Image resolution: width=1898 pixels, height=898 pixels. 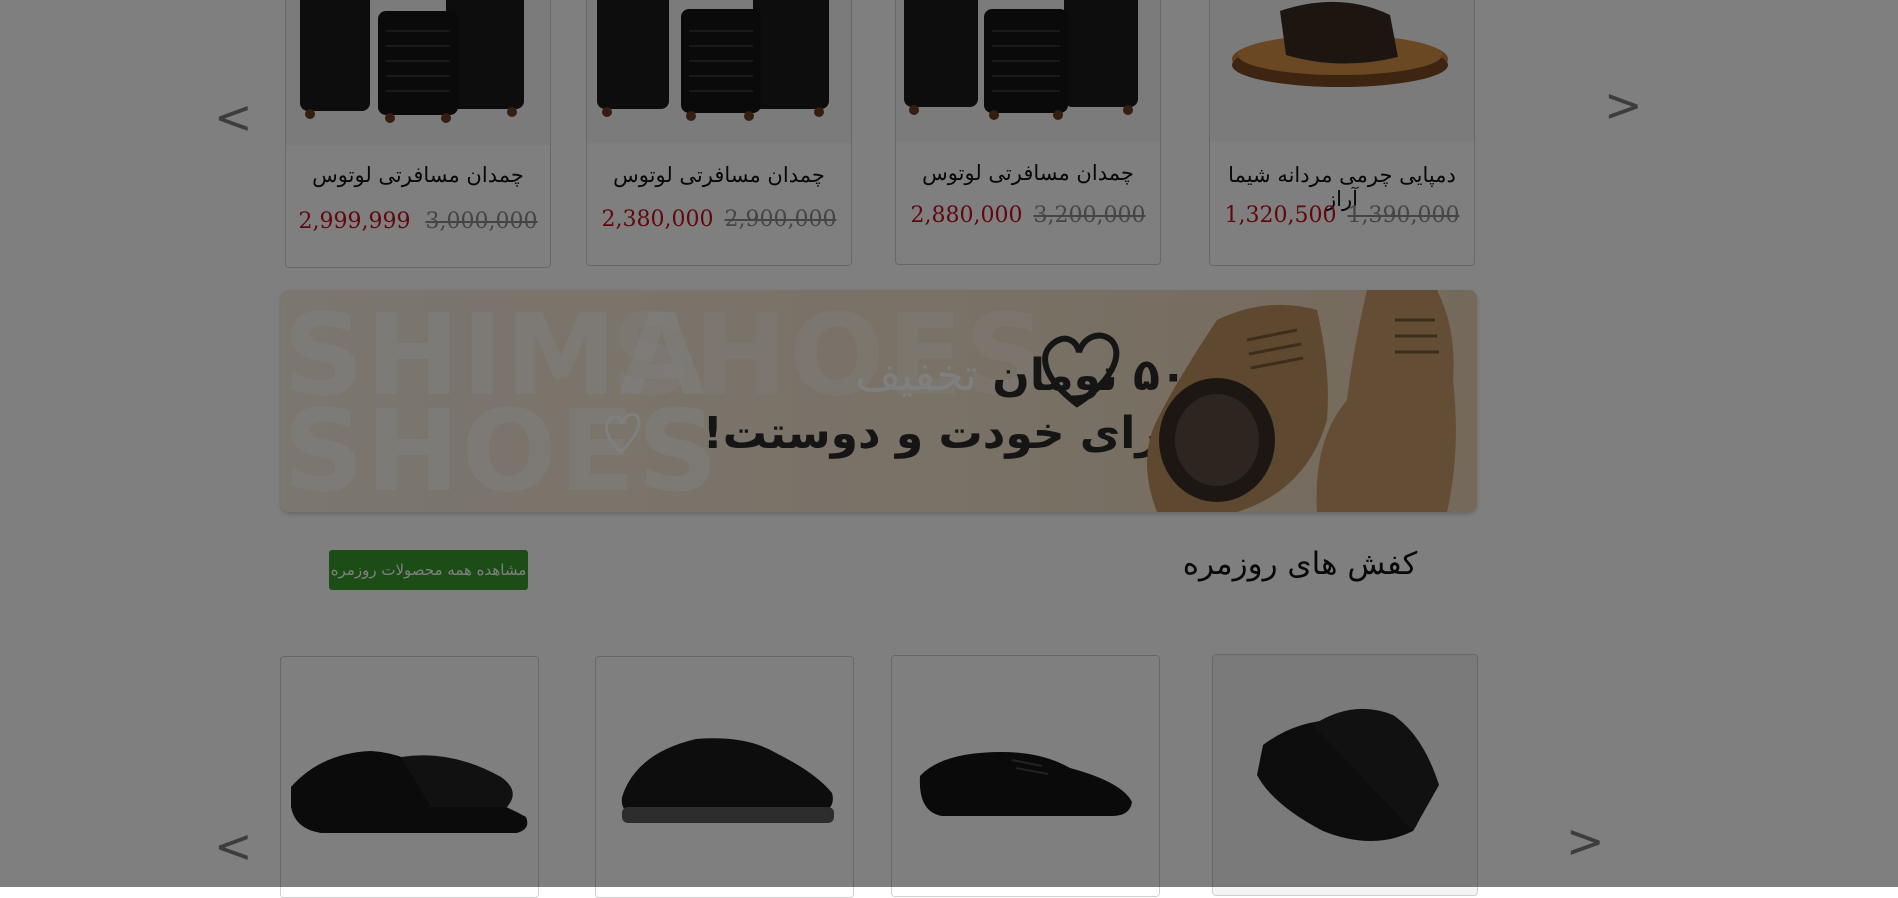 What do you see at coordinates (1403, 215) in the screenshot?
I see `product-old-price: 1,390,000` at bounding box center [1403, 215].